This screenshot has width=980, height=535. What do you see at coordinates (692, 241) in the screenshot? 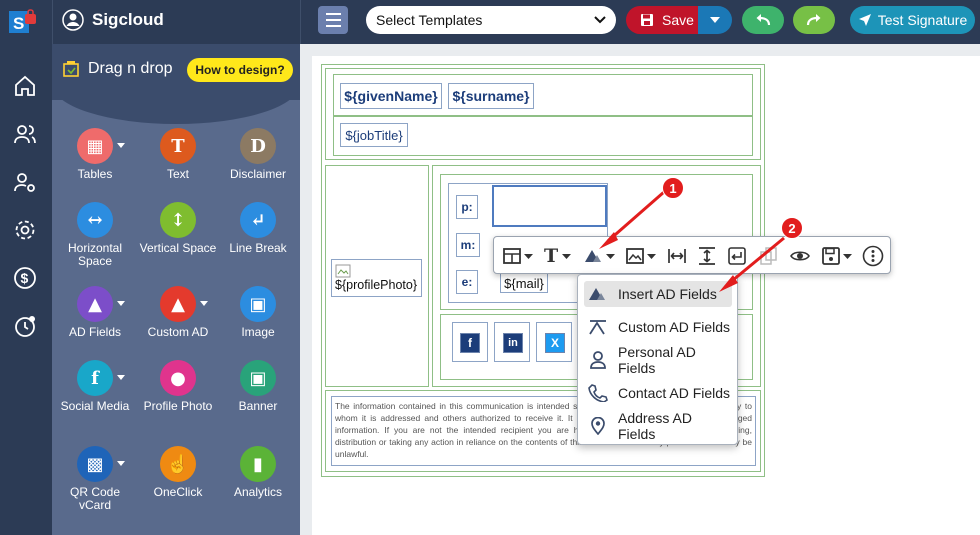
I see `annotation-arrows` at bounding box center [692, 241].